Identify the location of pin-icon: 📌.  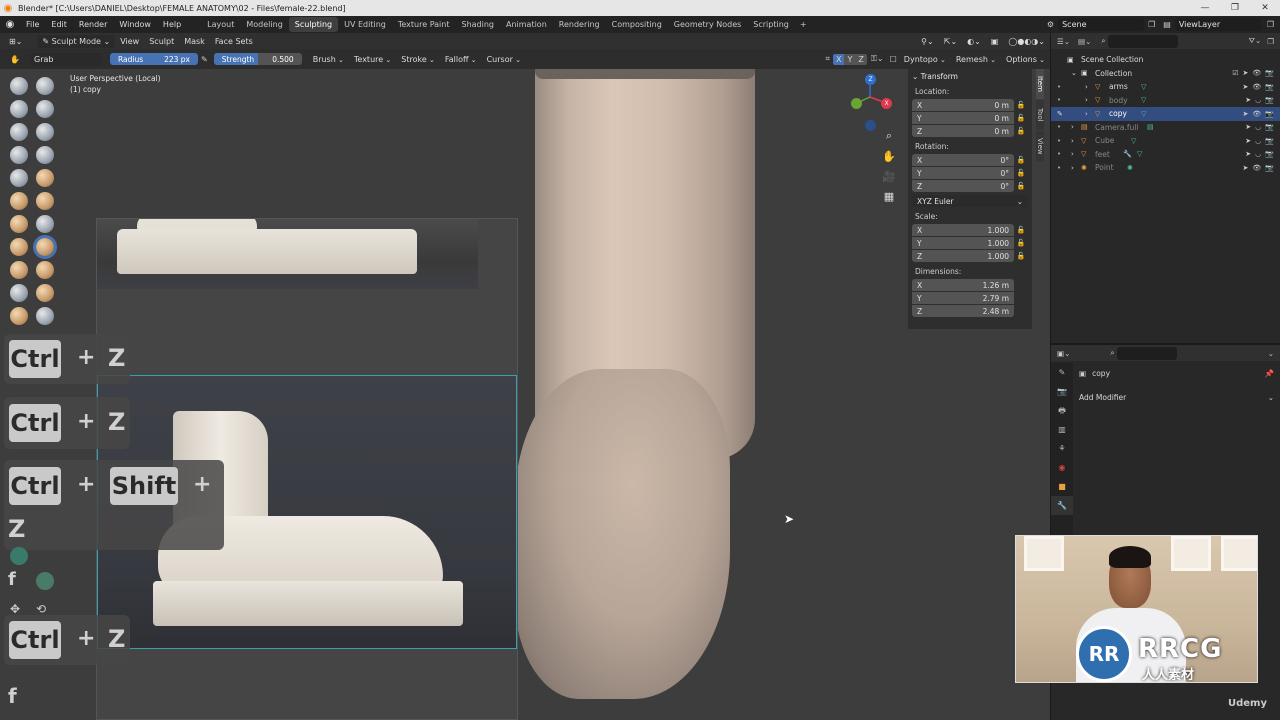
(1269, 373).